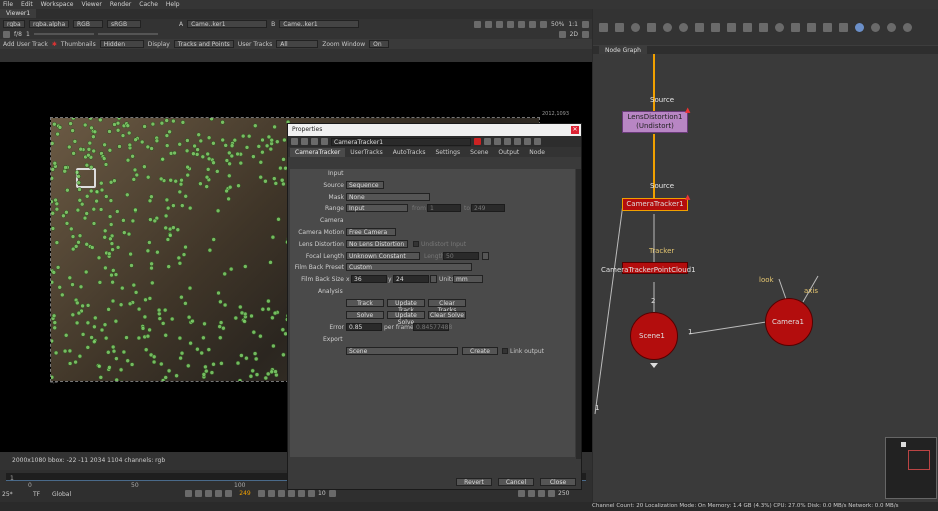 The image size is (938, 511). Describe the element at coordinates (188, 493) in the screenshot. I see `loop-icon` at that location.